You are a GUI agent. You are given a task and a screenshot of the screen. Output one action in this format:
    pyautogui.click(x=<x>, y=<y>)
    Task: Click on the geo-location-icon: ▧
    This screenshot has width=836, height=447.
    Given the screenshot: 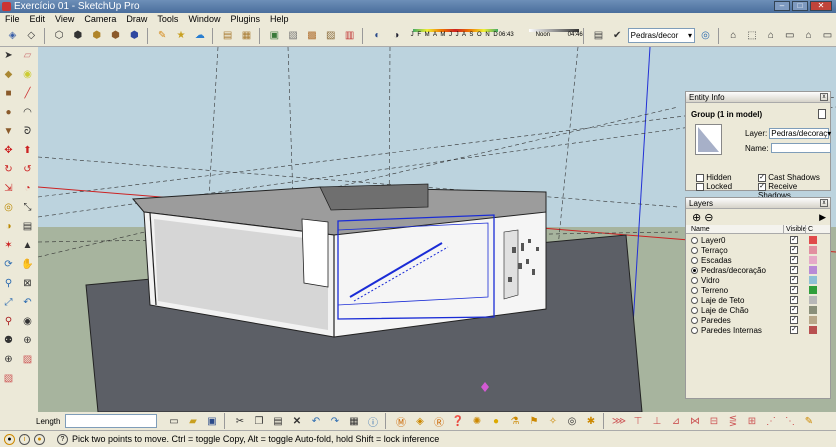 What is the action you would take?
    pyautogui.click(x=8, y=378)
    